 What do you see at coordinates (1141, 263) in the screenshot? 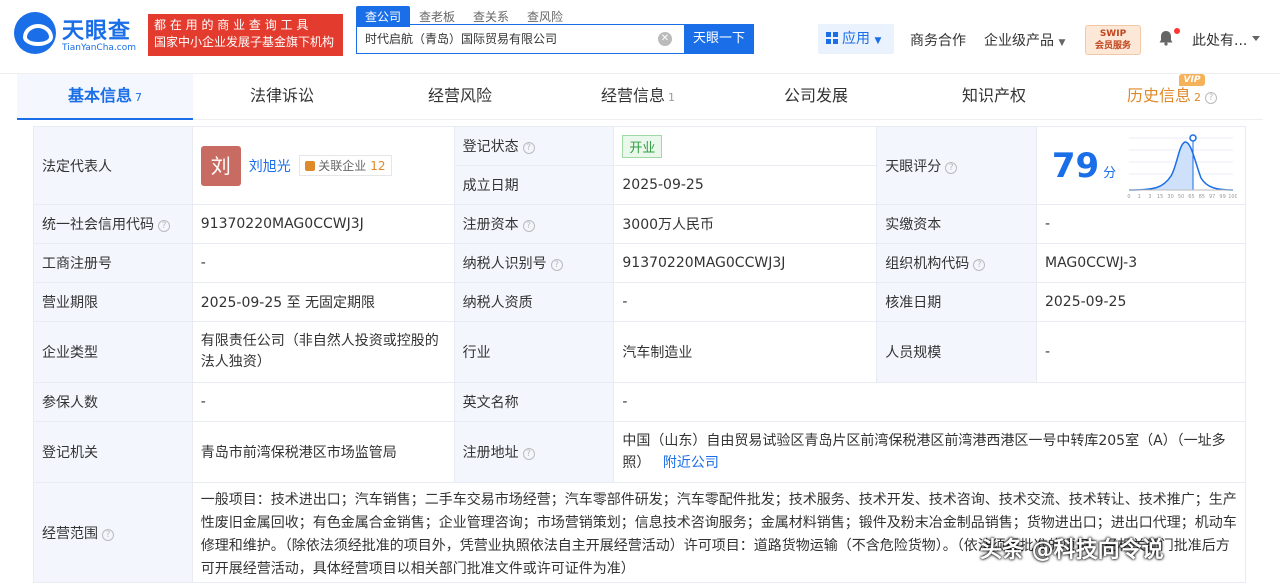
I see `org-code-value: MAG0CCWJ-3` at bounding box center [1141, 263].